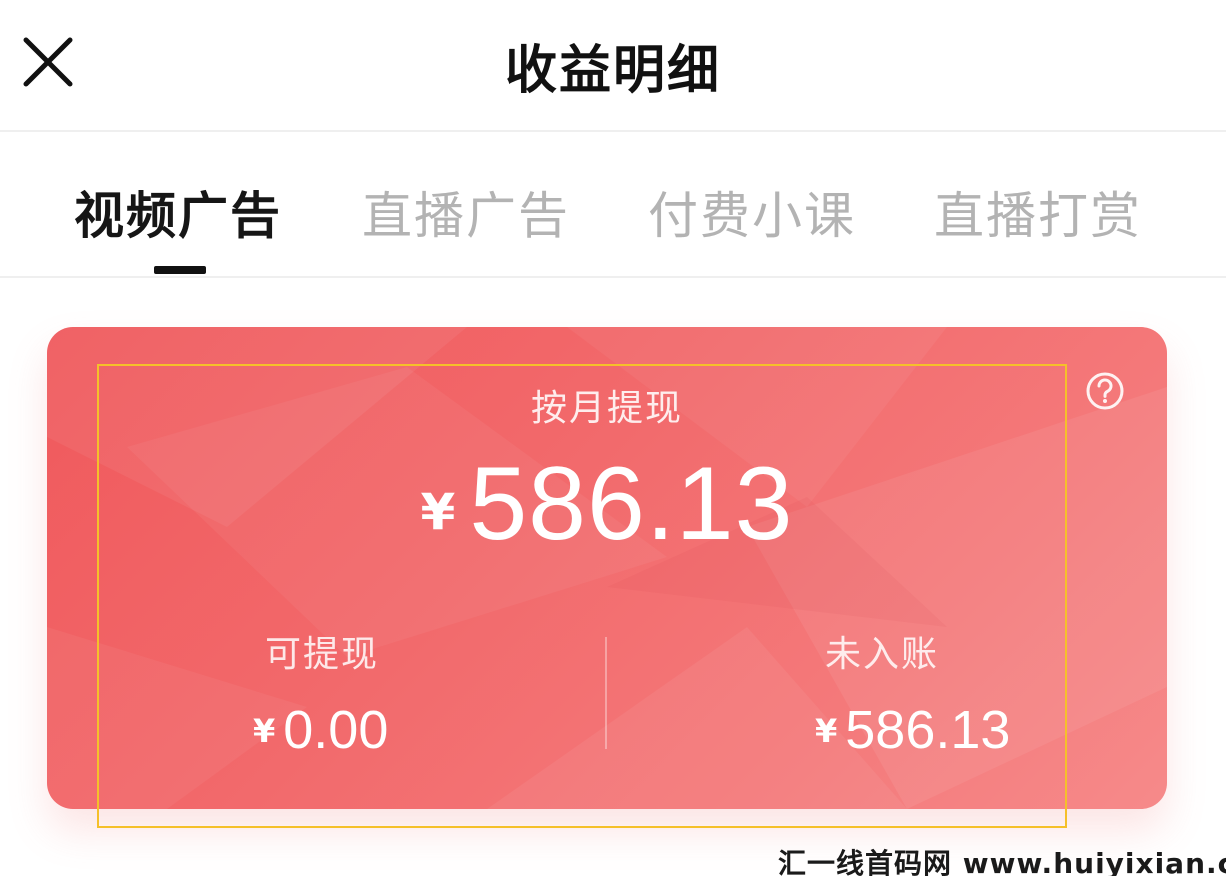 This screenshot has width=1226, height=876. Describe the element at coordinates (752, 212) in the screenshot. I see `tab-paid-courses: 付费小课` at that location.